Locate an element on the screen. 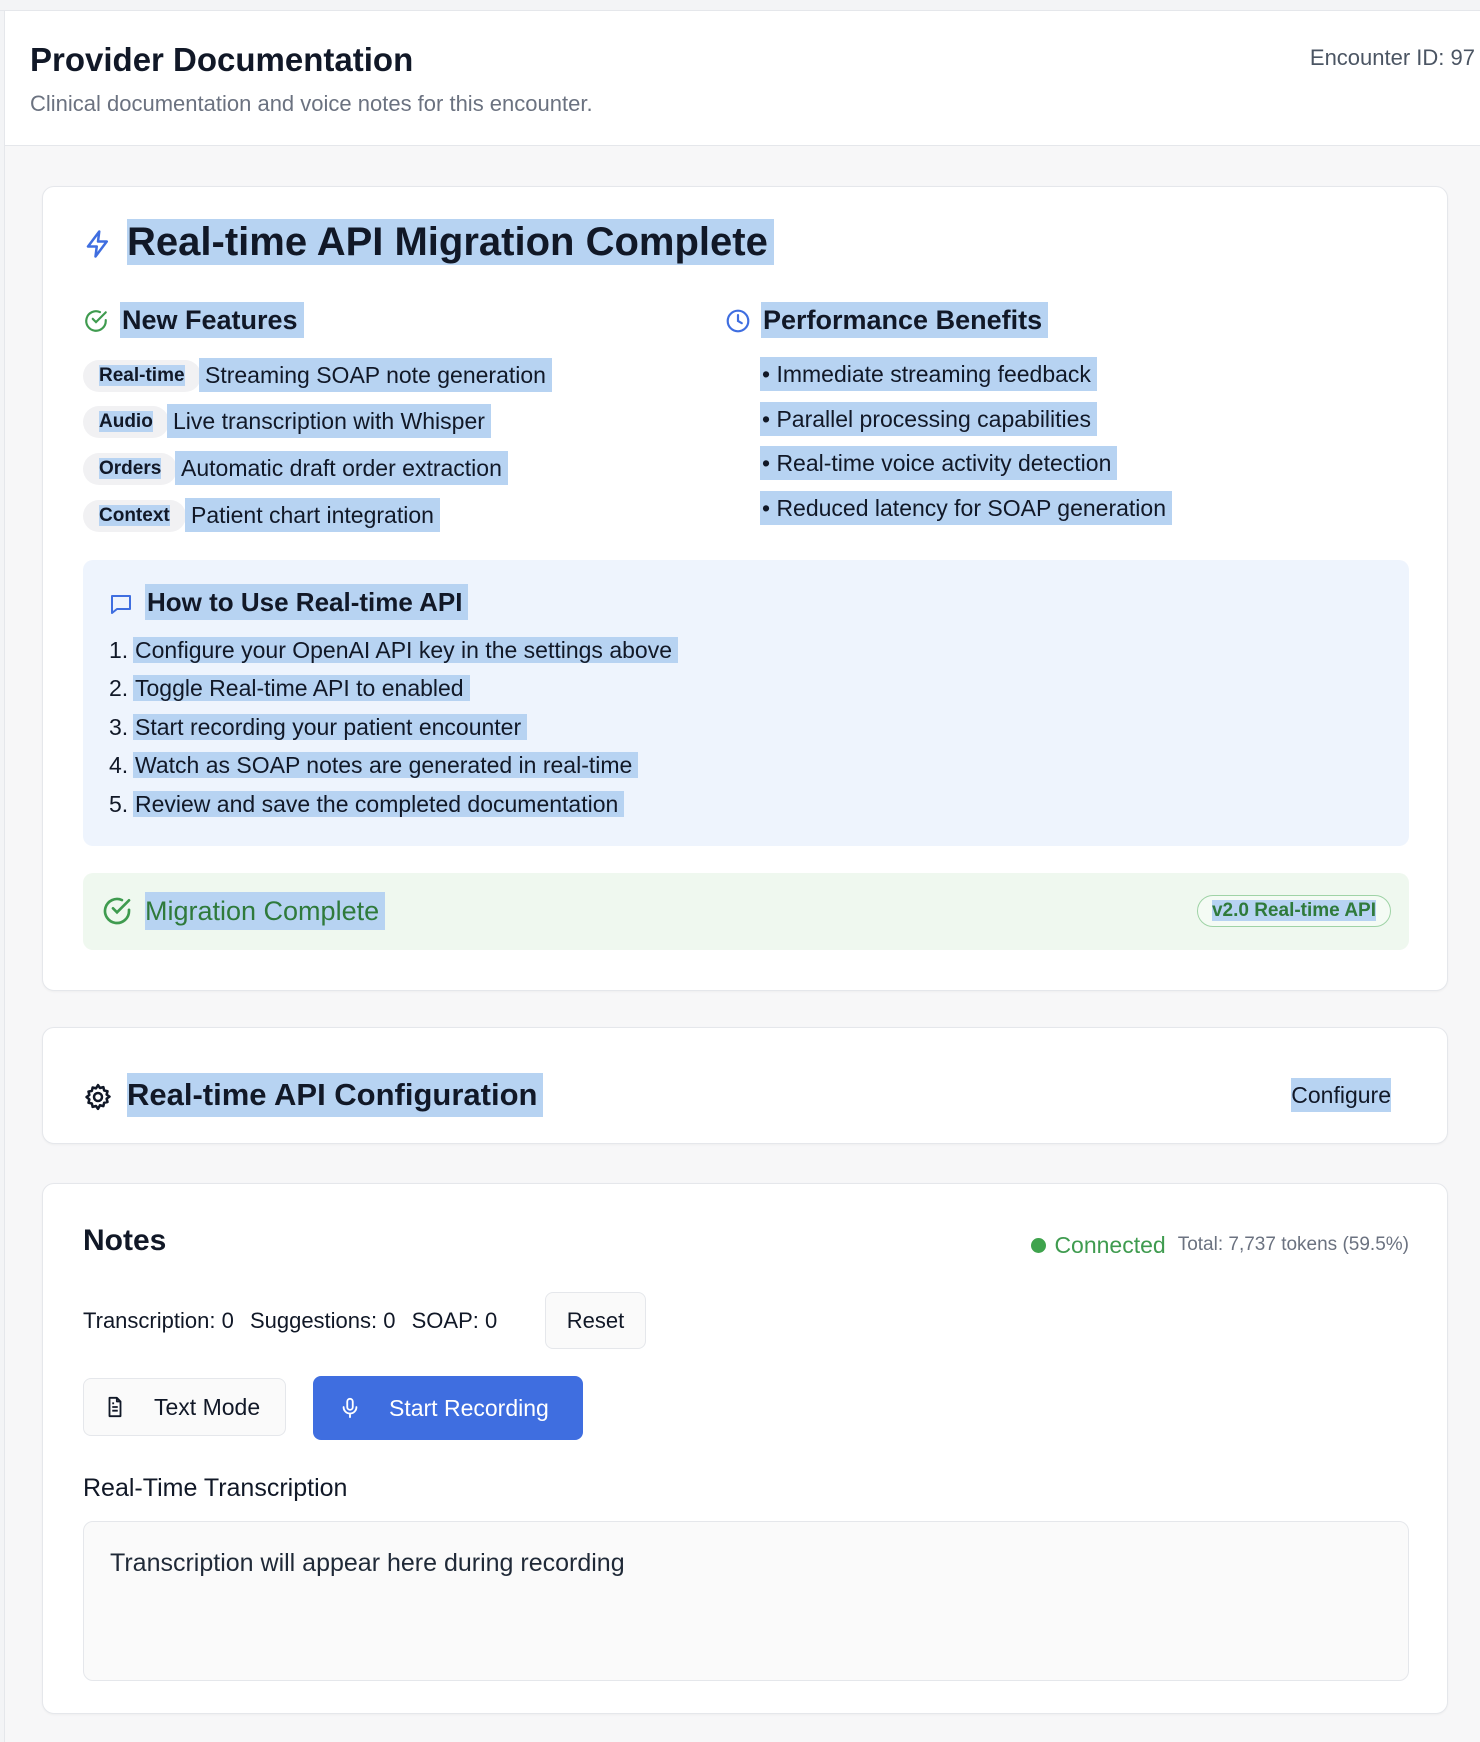 The height and width of the screenshot is (1742, 1480). counters: Transcription: 0 Suggestions: 0 SOAP: 0 is located at coordinates (295, 1321).